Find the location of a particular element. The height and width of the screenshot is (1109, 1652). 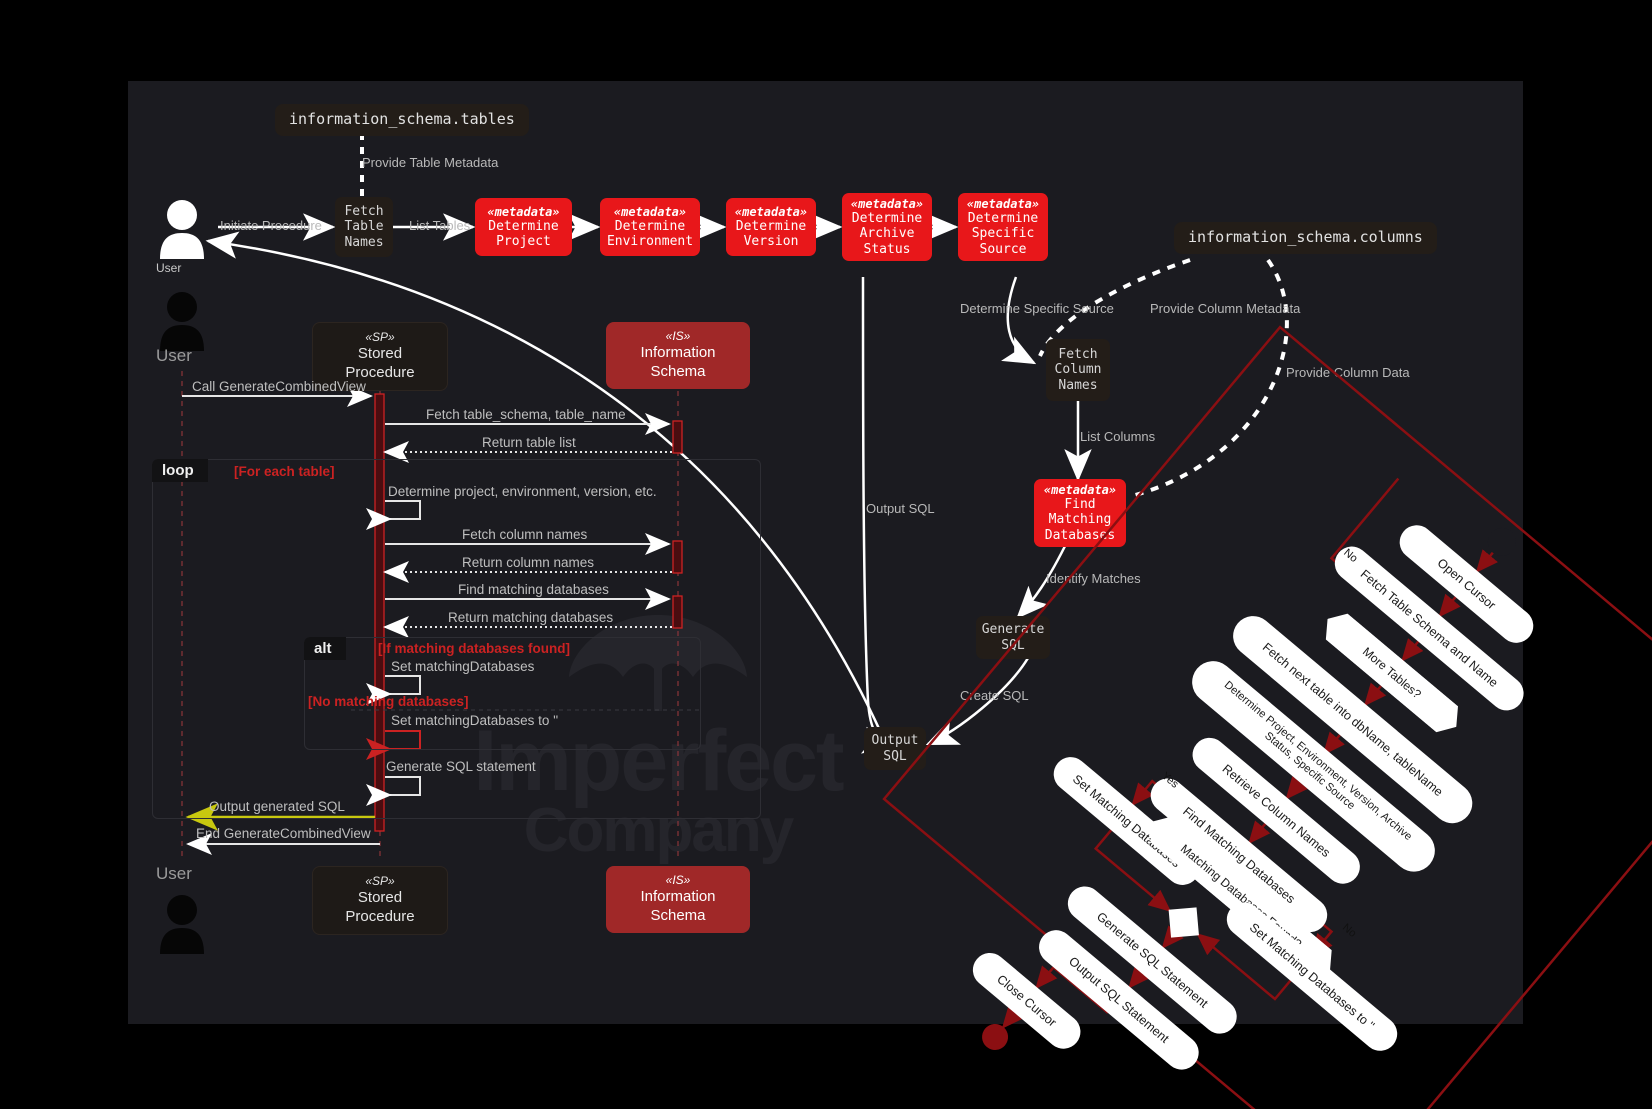

sequence-participant-information-schema-top: «IS» Information Schema is located at coordinates (678, 355).